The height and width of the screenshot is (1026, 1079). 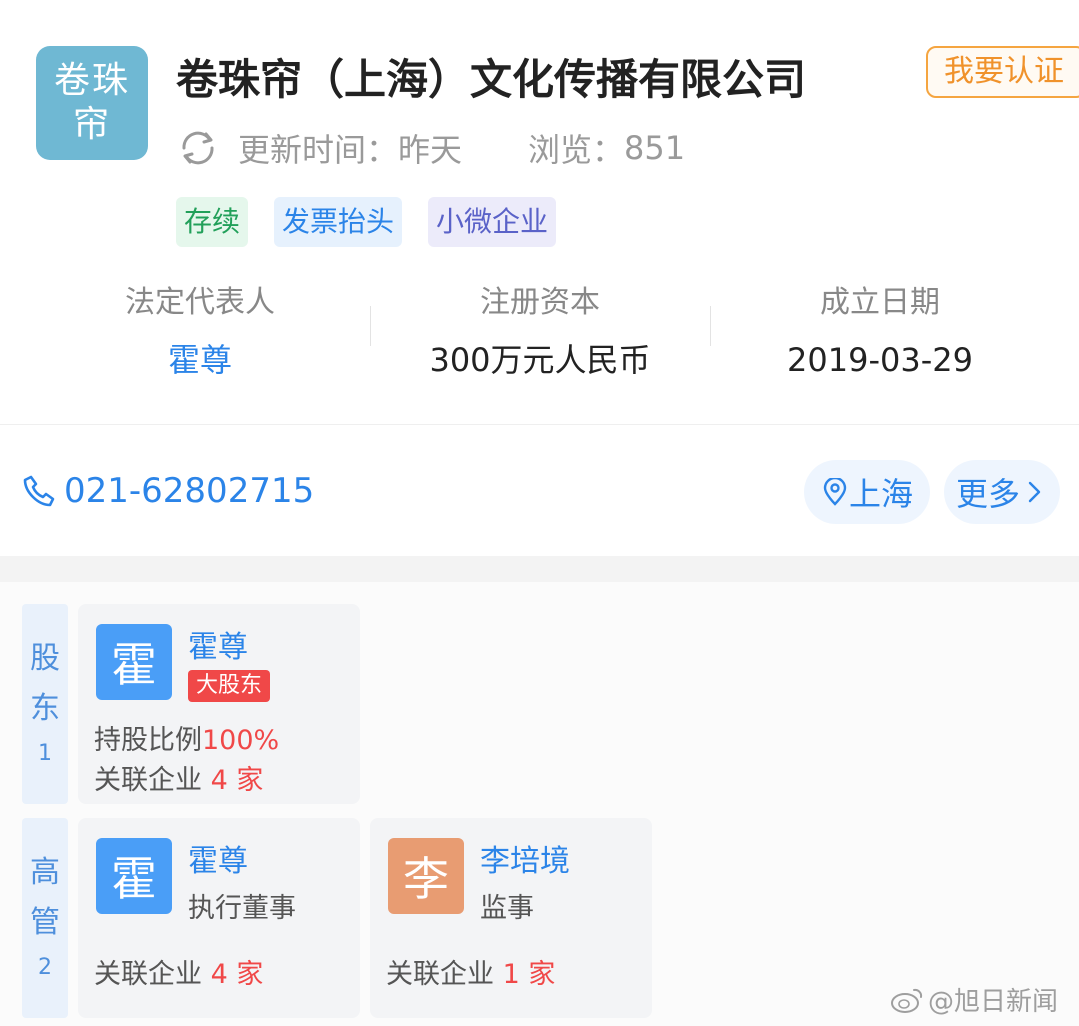 What do you see at coordinates (200, 302) in the screenshot?
I see `stat-label: 法定代表人` at bounding box center [200, 302].